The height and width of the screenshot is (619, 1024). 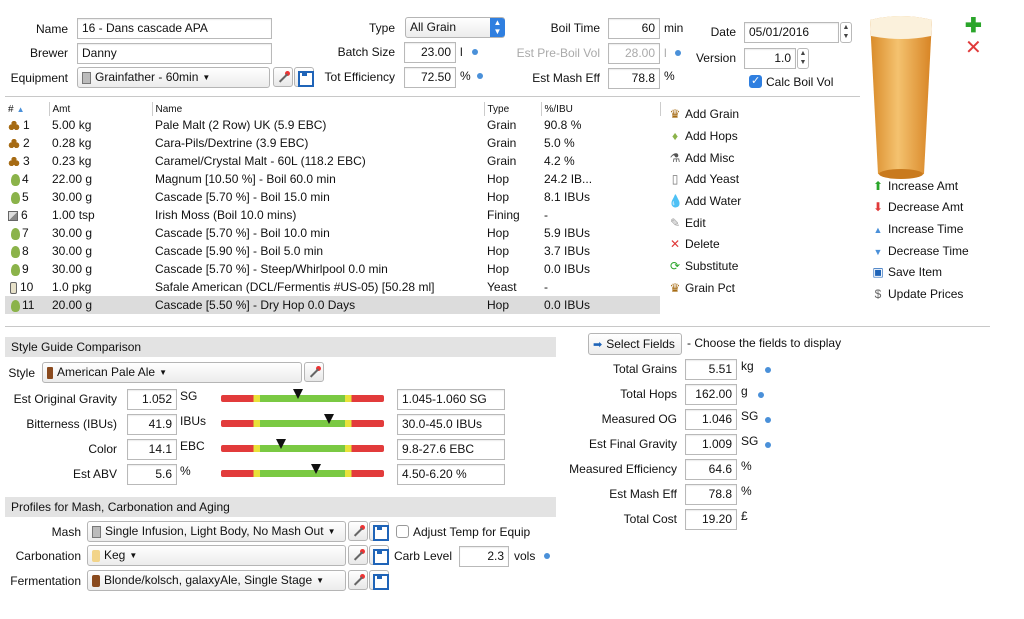 I want to click on add-icon: ✚, so click(x=973, y=26).